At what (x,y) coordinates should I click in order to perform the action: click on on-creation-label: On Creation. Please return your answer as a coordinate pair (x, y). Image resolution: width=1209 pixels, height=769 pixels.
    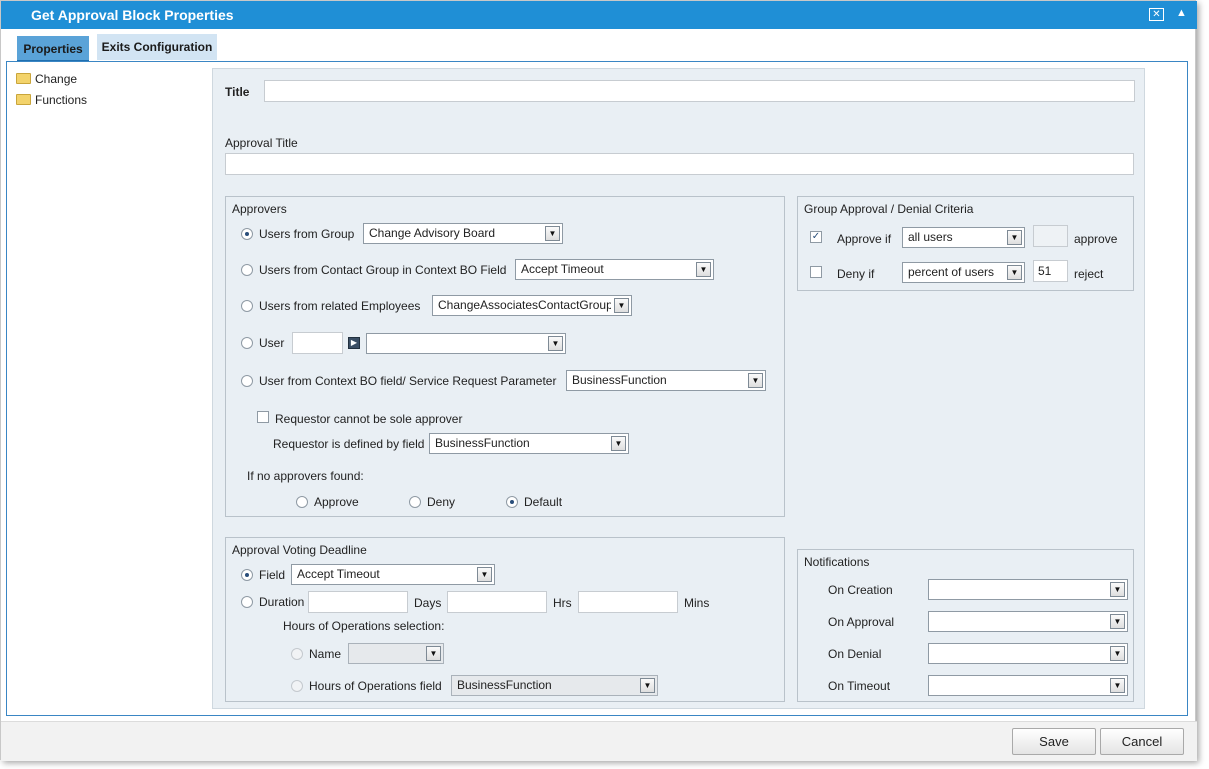
    Looking at the image, I should click on (860, 590).